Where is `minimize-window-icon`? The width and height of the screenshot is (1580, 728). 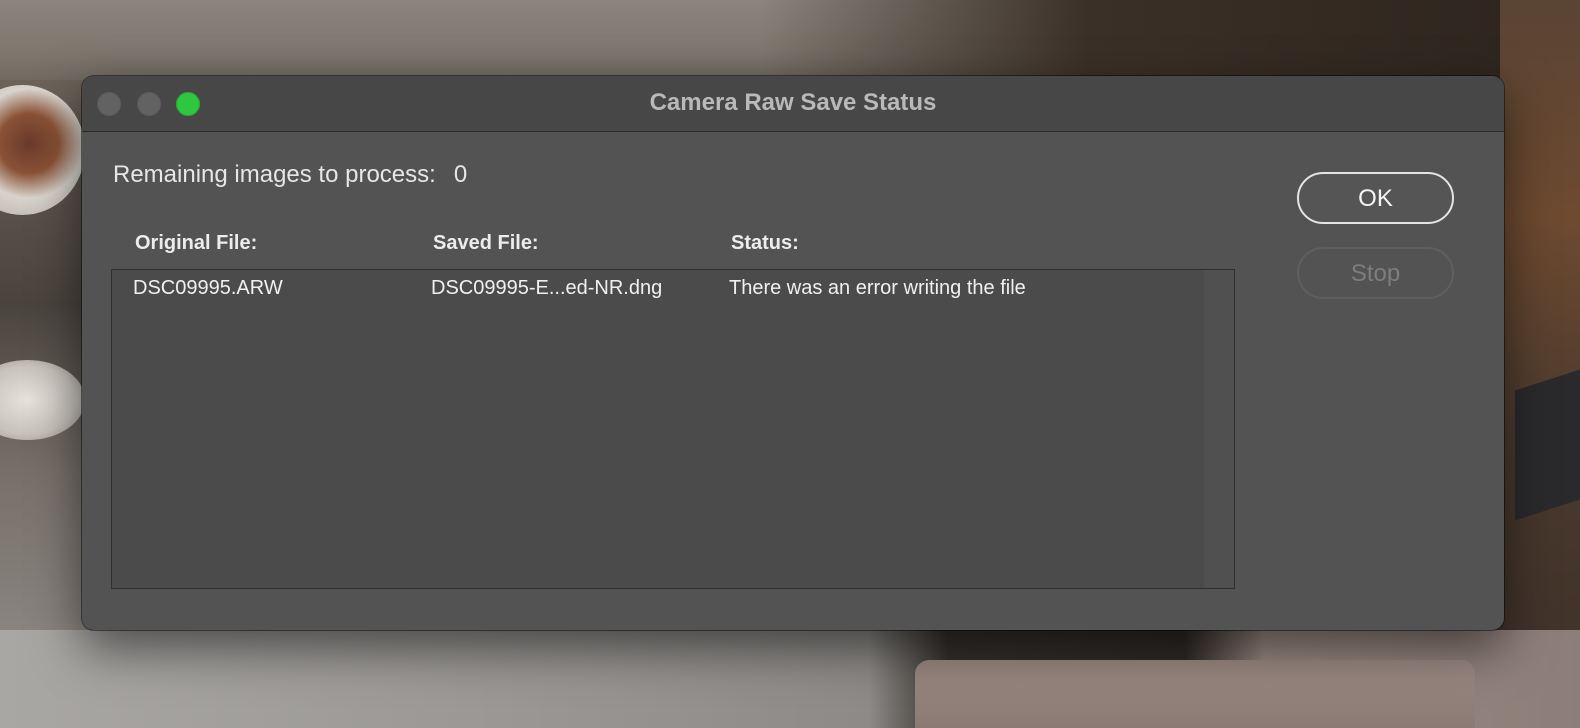
minimize-window-icon is located at coordinates (149, 104).